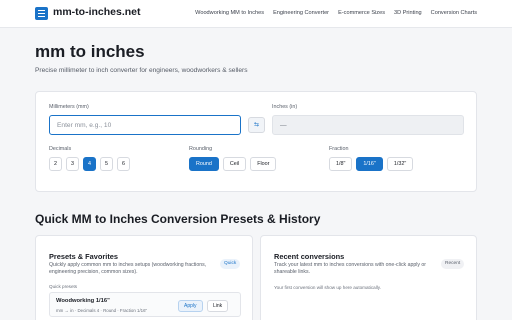 The height and width of the screenshot is (320, 512). Describe the element at coordinates (229, 13) in the screenshot. I see `nav-link-woodworking: Woodworking MM to Inches` at that location.